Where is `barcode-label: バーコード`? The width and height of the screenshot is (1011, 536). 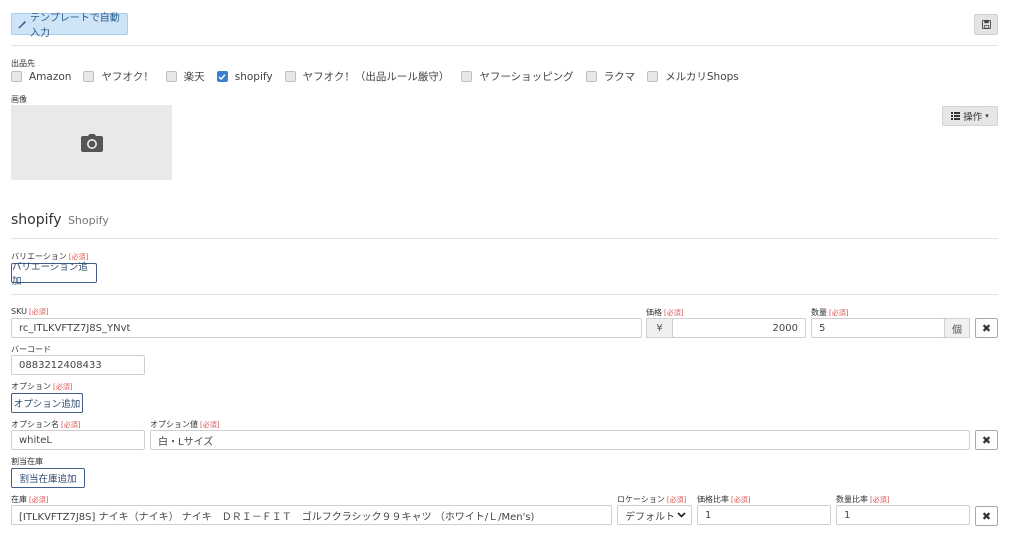 barcode-label: バーコード is located at coordinates (31, 349).